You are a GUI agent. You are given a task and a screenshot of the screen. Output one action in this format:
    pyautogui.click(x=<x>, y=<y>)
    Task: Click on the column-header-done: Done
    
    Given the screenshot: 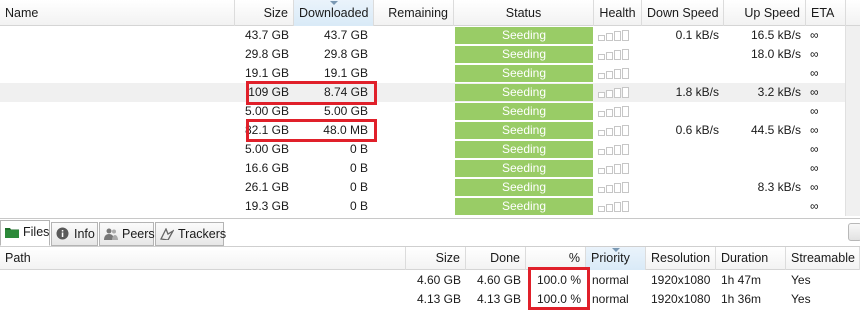 What is the action you would take?
    pyautogui.click(x=496, y=258)
    